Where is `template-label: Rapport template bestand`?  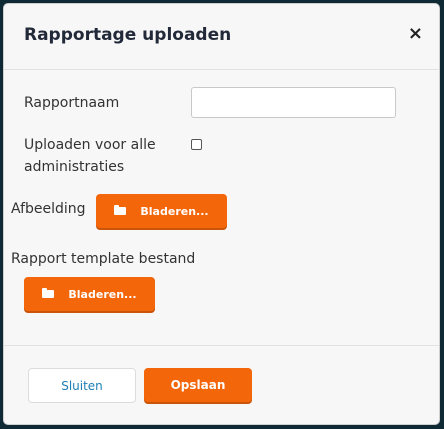
template-label: Rapport template bestand is located at coordinates (103, 259).